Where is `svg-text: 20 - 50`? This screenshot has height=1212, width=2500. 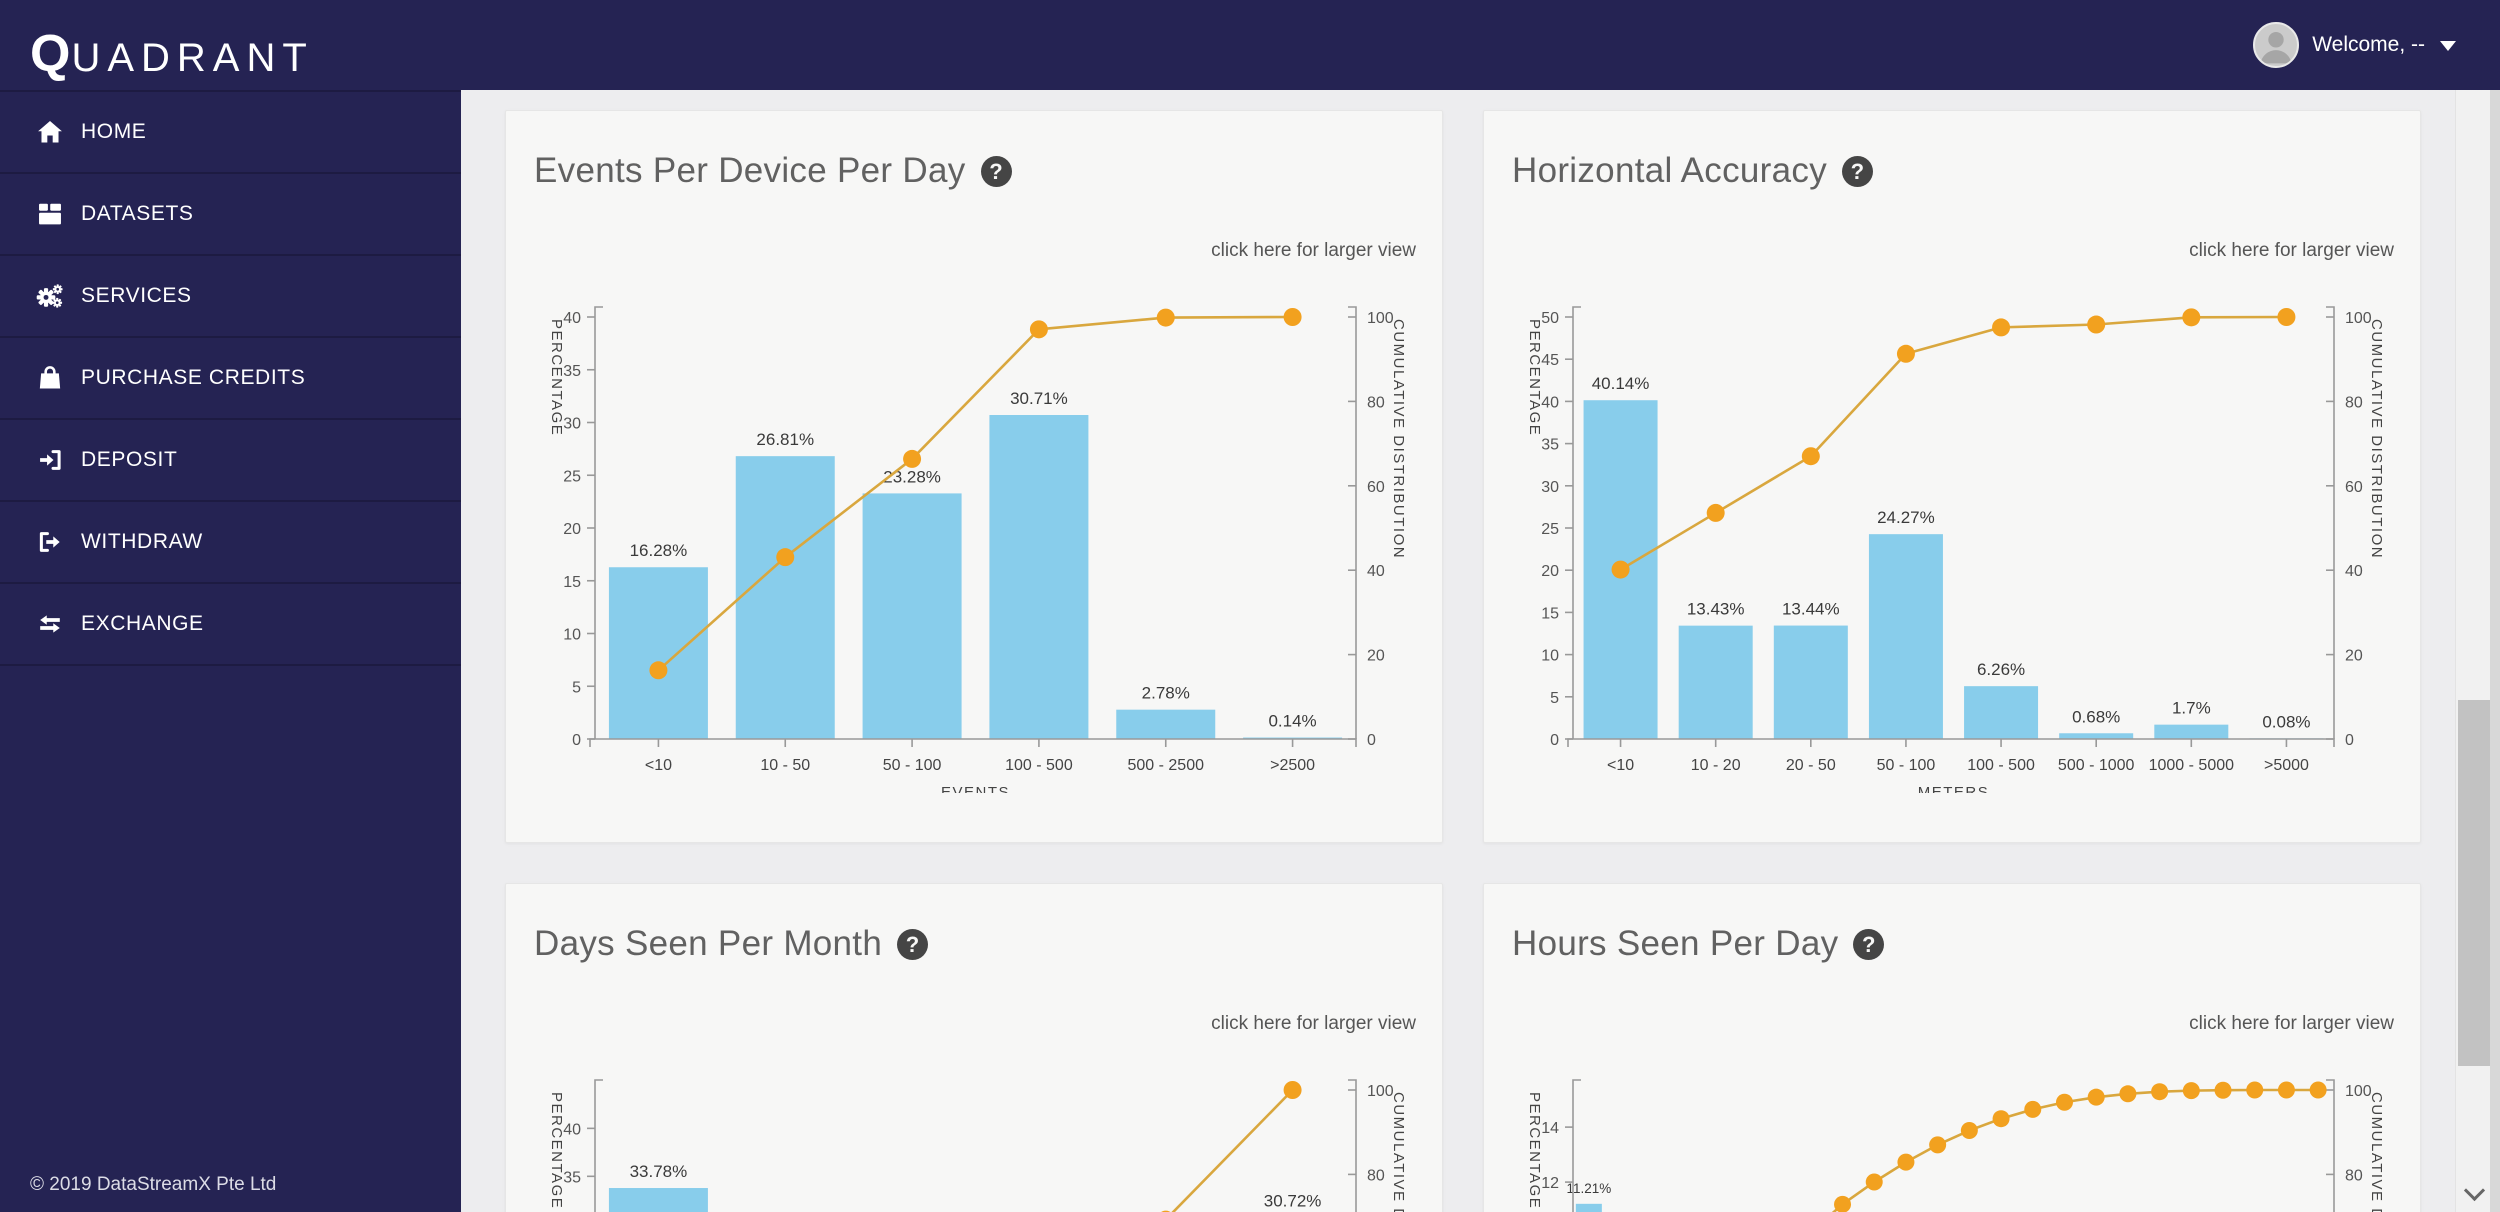 svg-text: 20 - 50 is located at coordinates (1811, 765).